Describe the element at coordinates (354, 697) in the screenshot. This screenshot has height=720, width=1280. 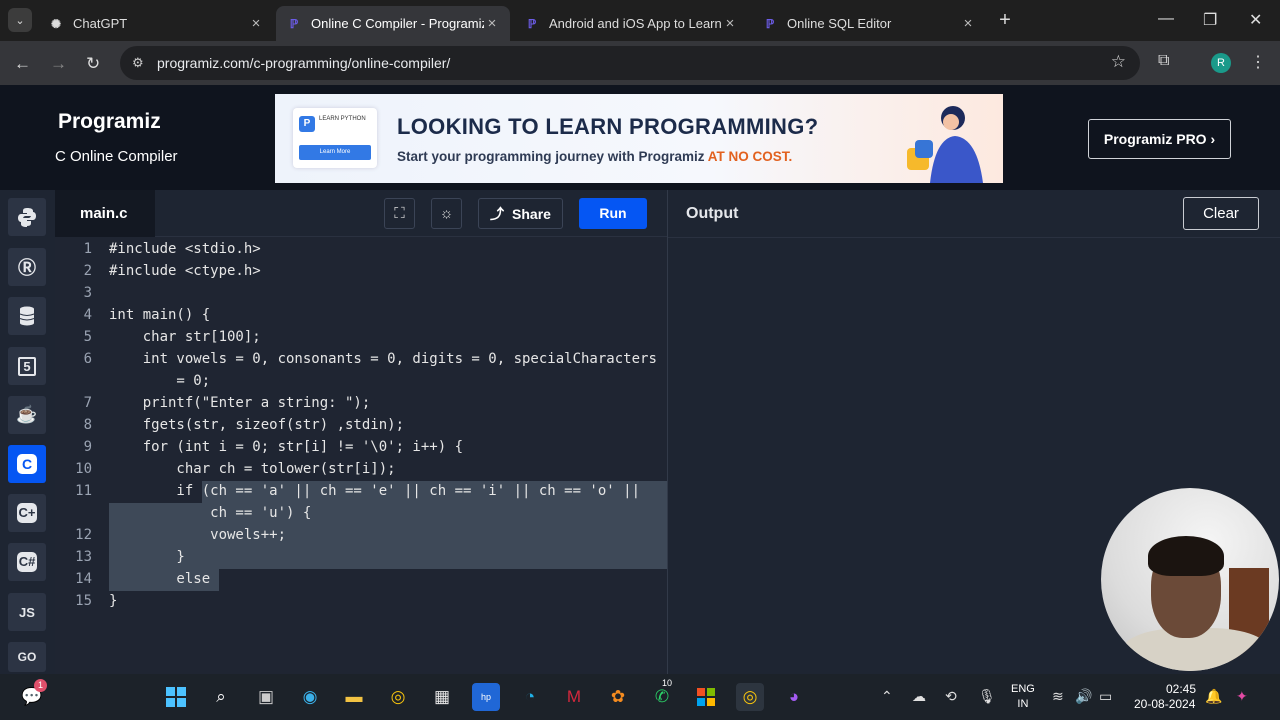
I see `file-explorer-icon: ▬` at that location.